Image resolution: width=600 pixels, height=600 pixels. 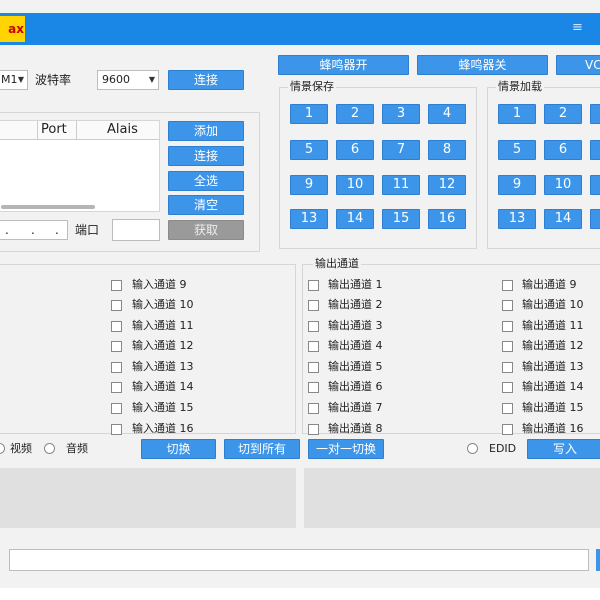 I want to click on column-header-port: Port, so click(x=54, y=130).